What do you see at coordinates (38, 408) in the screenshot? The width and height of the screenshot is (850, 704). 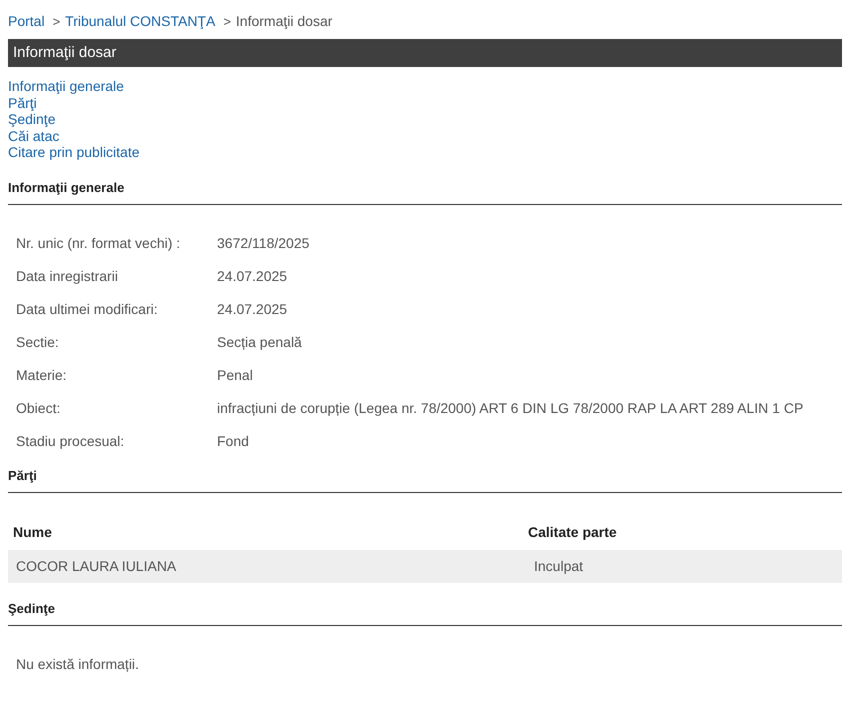 I see `field-label: Obiect:` at bounding box center [38, 408].